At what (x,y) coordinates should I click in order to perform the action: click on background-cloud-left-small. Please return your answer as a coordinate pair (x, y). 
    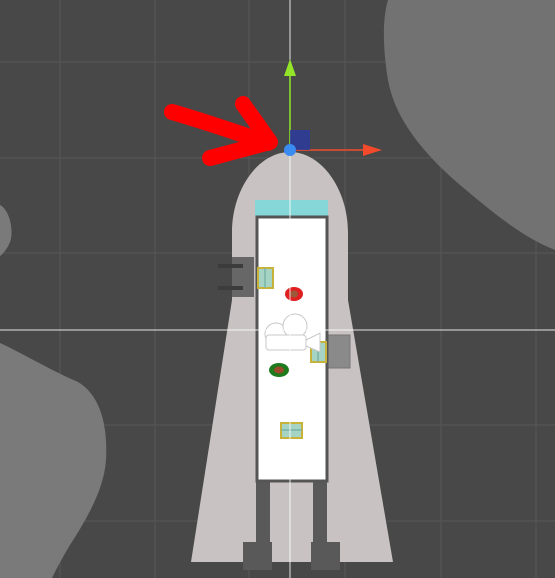
    Looking at the image, I should click on (6, 230).